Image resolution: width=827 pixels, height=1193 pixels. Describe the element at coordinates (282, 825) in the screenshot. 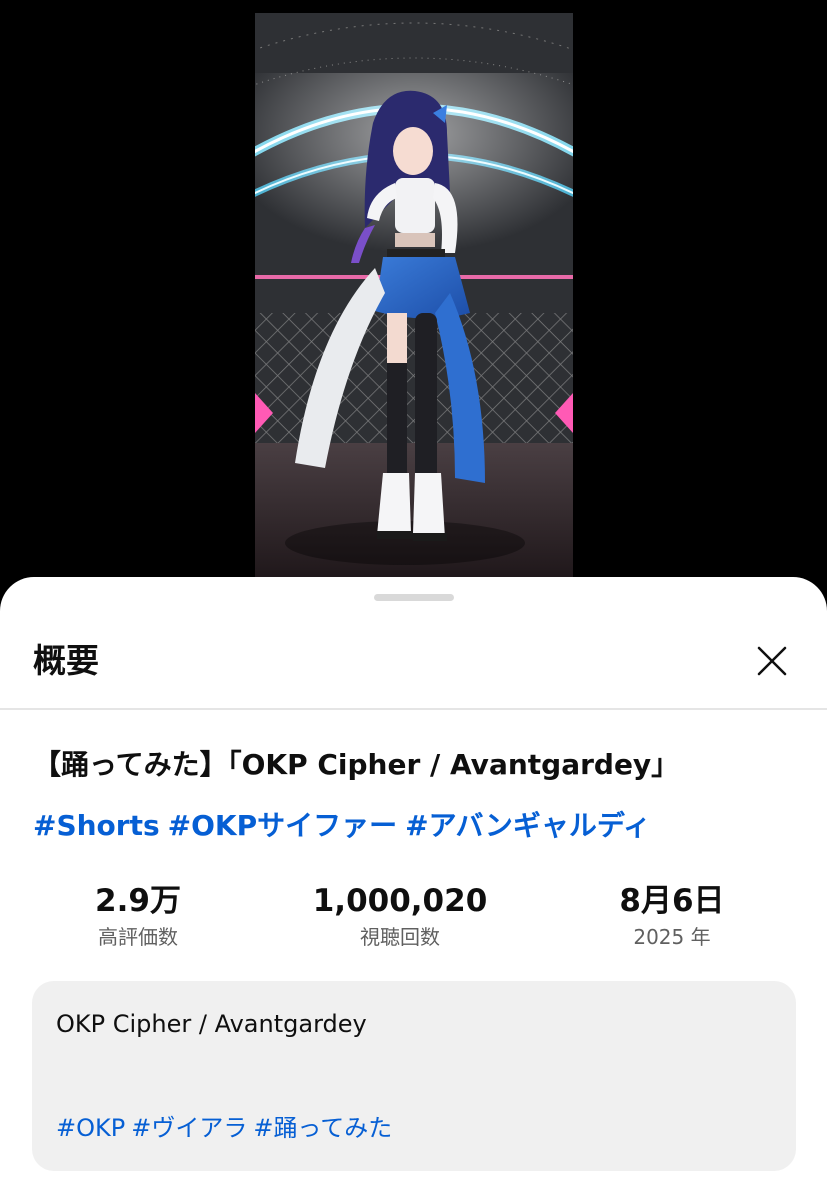

I see `hashtag-link-okp-cypher: #OKPサイファー` at that location.